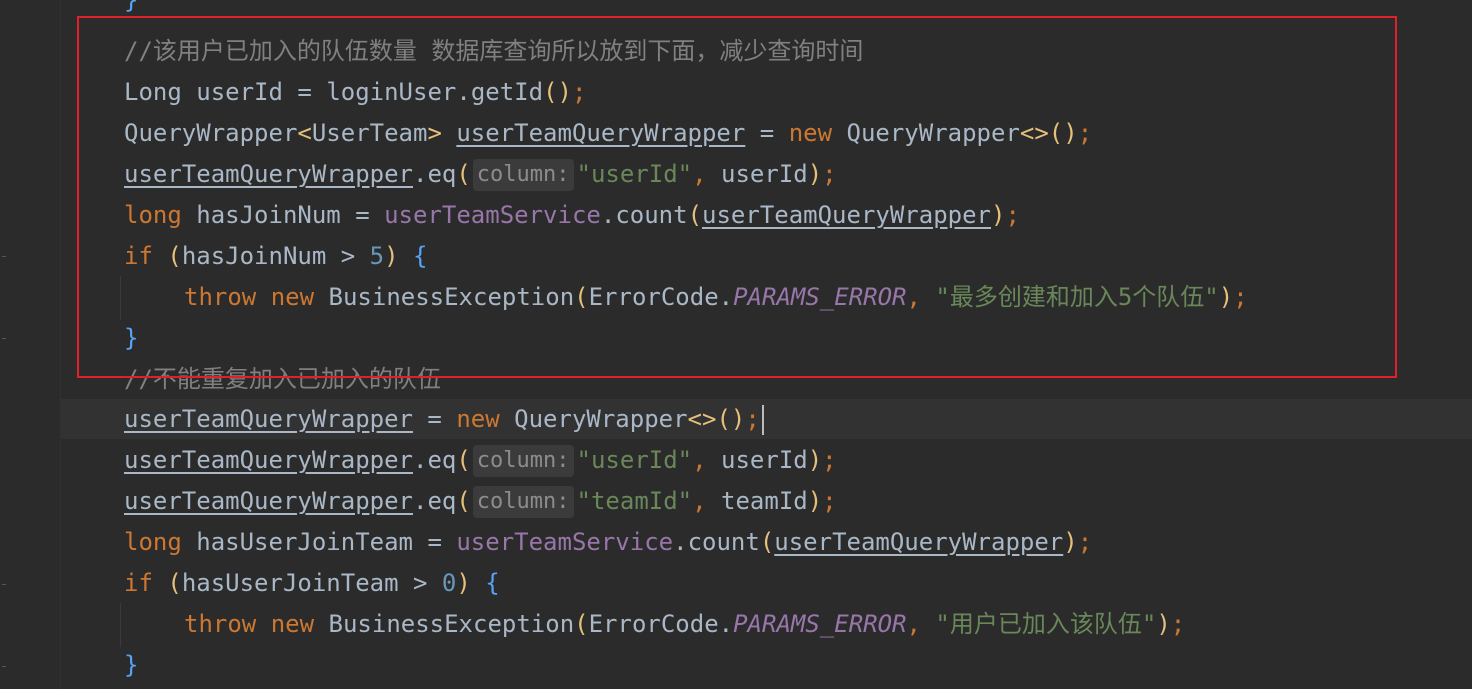 This screenshot has height=689, width=1472. Describe the element at coordinates (391, 92) in the screenshot. I see `variable: loginUser` at that location.